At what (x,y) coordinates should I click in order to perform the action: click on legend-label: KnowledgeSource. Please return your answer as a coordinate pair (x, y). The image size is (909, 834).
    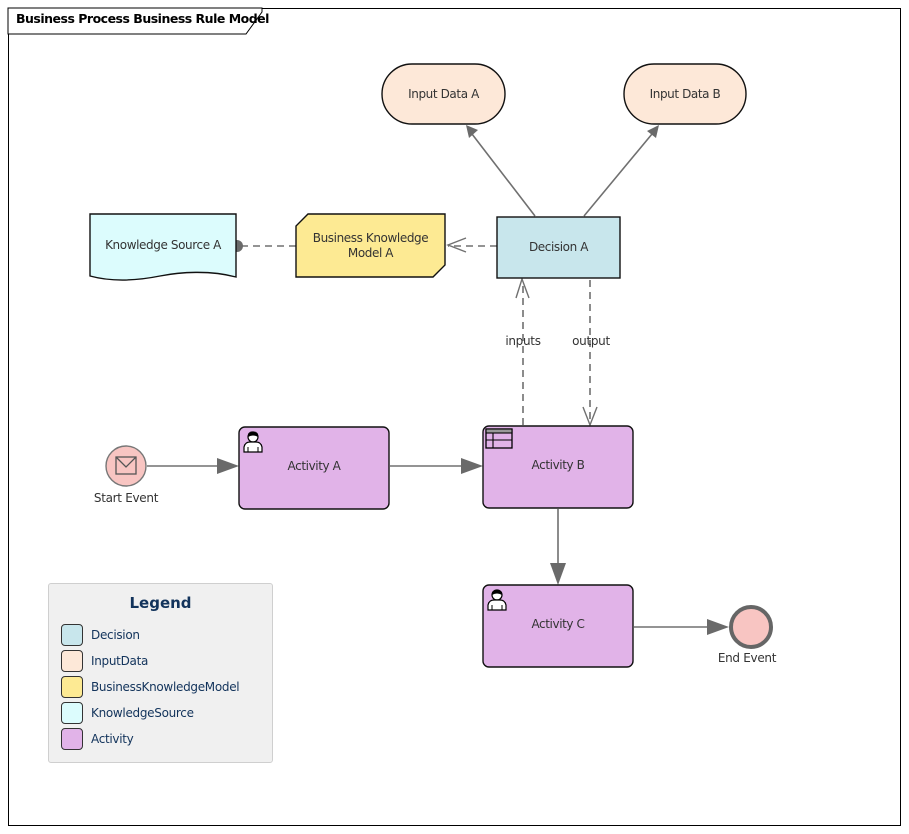
    Looking at the image, I should click on (142, 713).